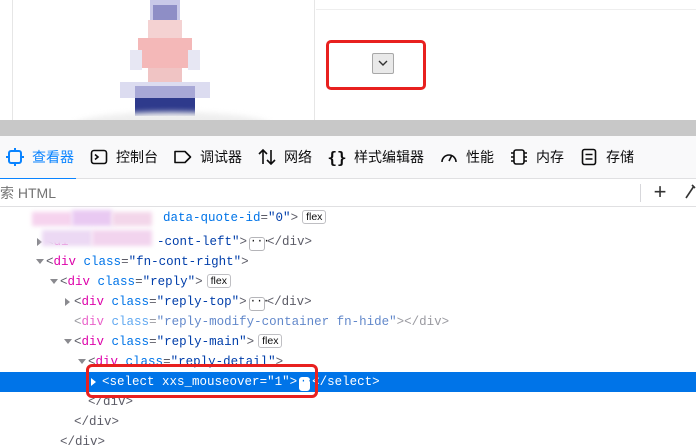 The width and height of the screenshot is (696, 447). What do you see at coordinates (99, 157) in the screenshot?
I see `console-icon` at bounding box center [99, 157].